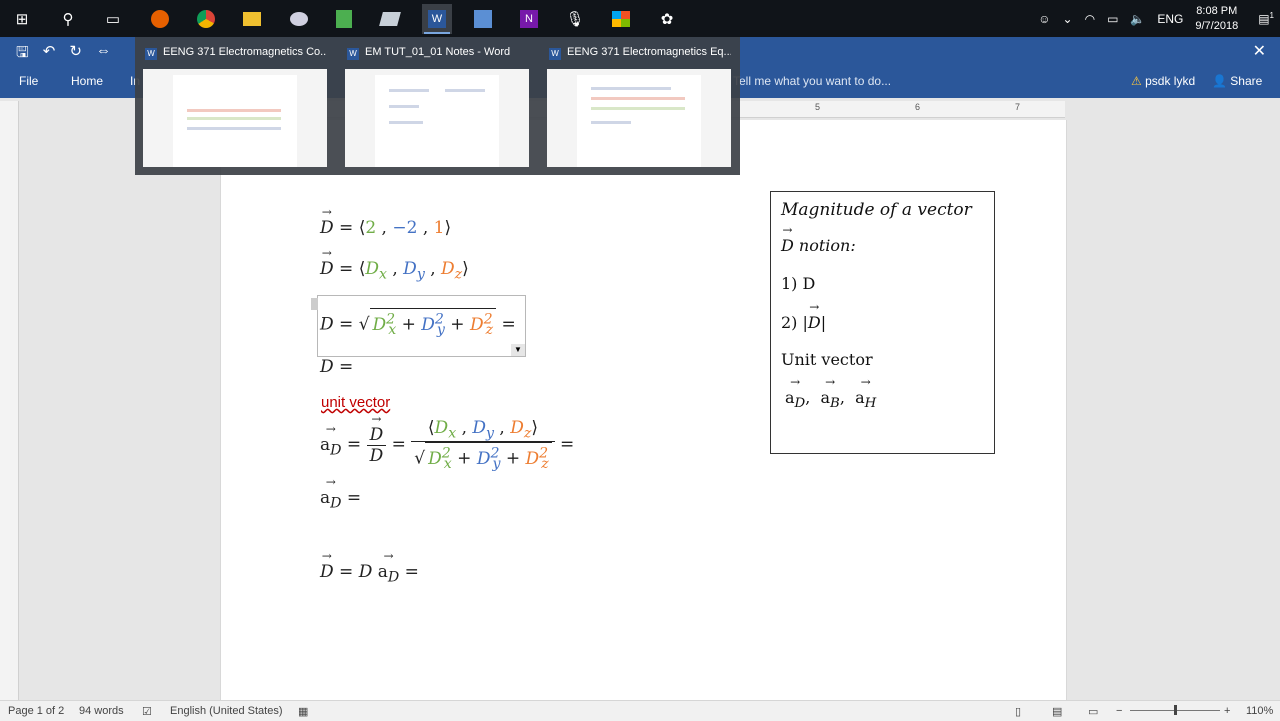 The width and height of the screenshot is (1280, 721). I want to click on sidebox-item-1: 1) D, so click(798, 283).